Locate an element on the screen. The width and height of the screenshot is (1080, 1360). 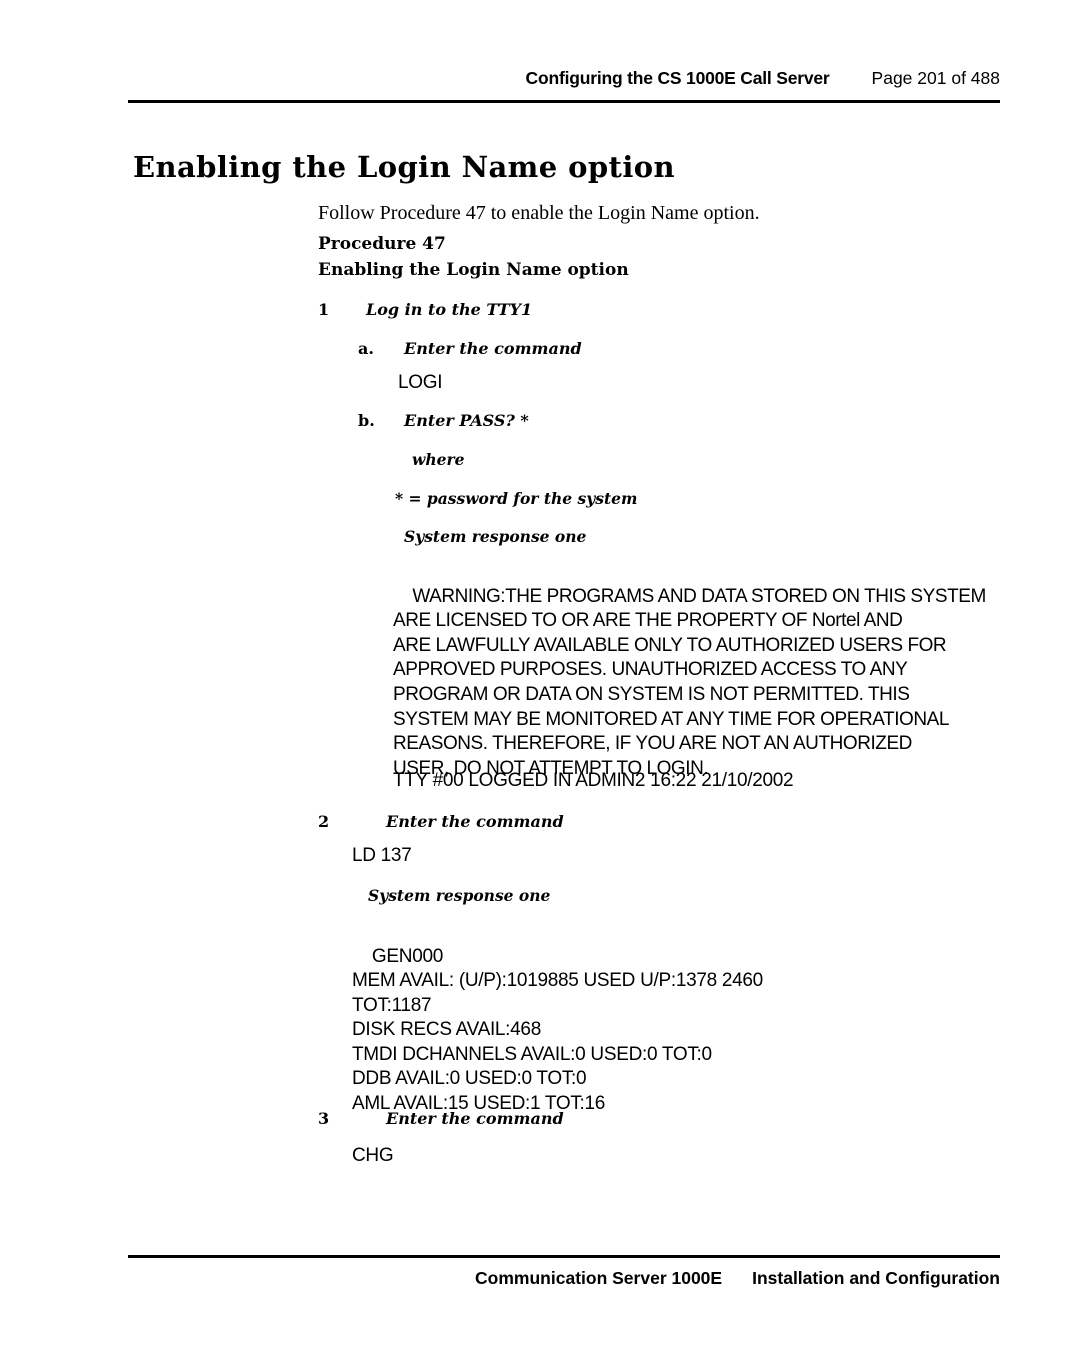
output-line-5: TMDI DCHANNELS AVAIL:0 USED:0 TOT:0 is located at coordinates (532, 1054).